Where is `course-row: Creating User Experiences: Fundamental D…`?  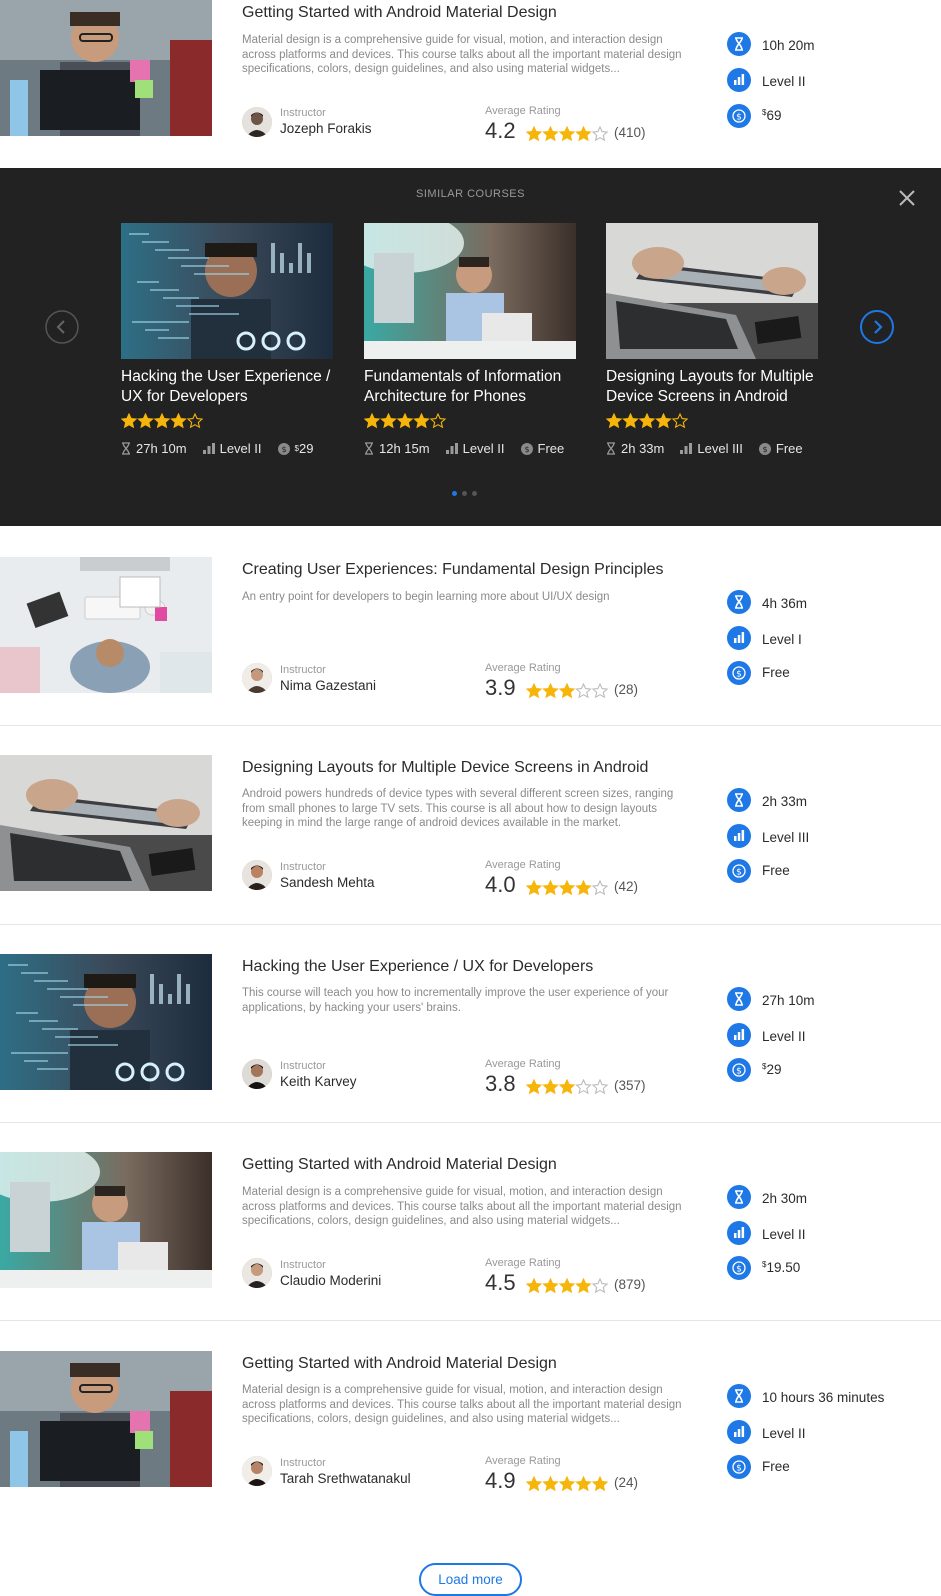 course-row: Creating User Experiences: Fundamental D… is located at coordinates (470, 655).